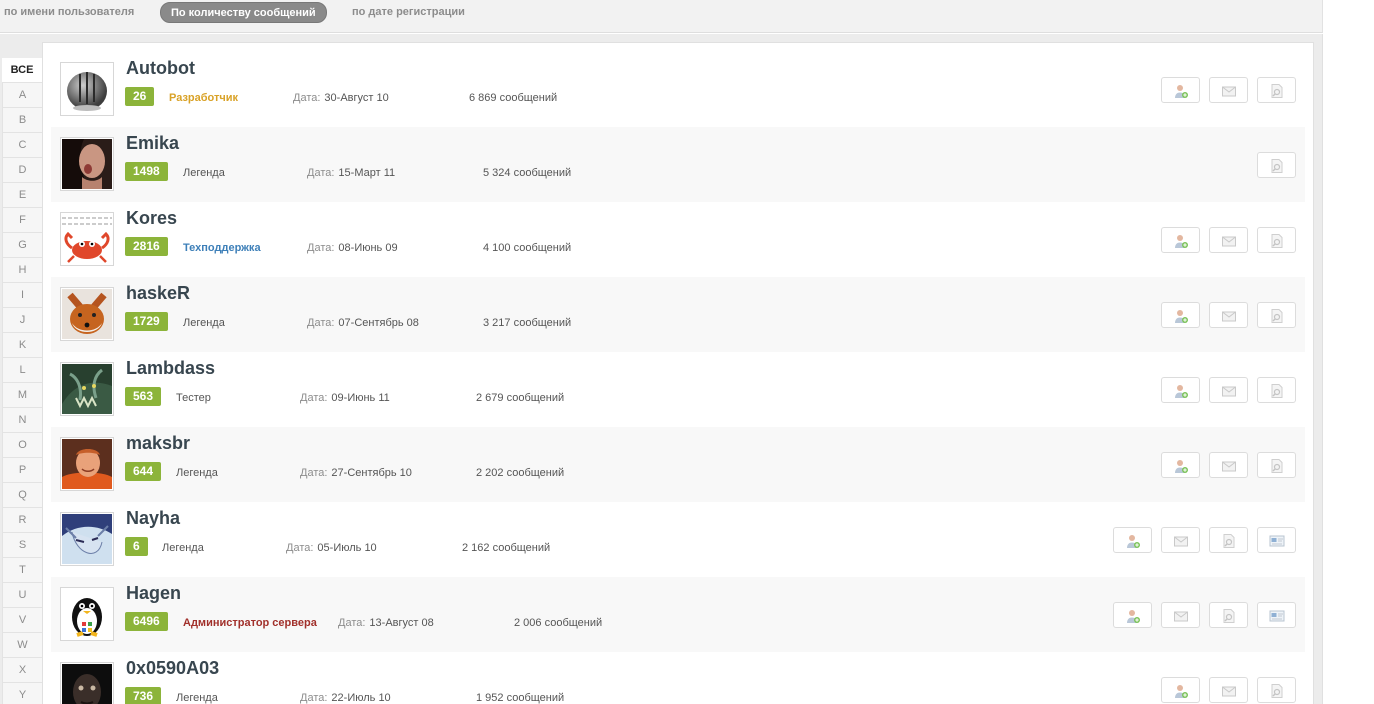 The height and width of the screenshot is (704, 1374). What do you see at coordinates (87, 164) in the screenshot?
I see `girl-avatar` at bounding box center [87, 164].